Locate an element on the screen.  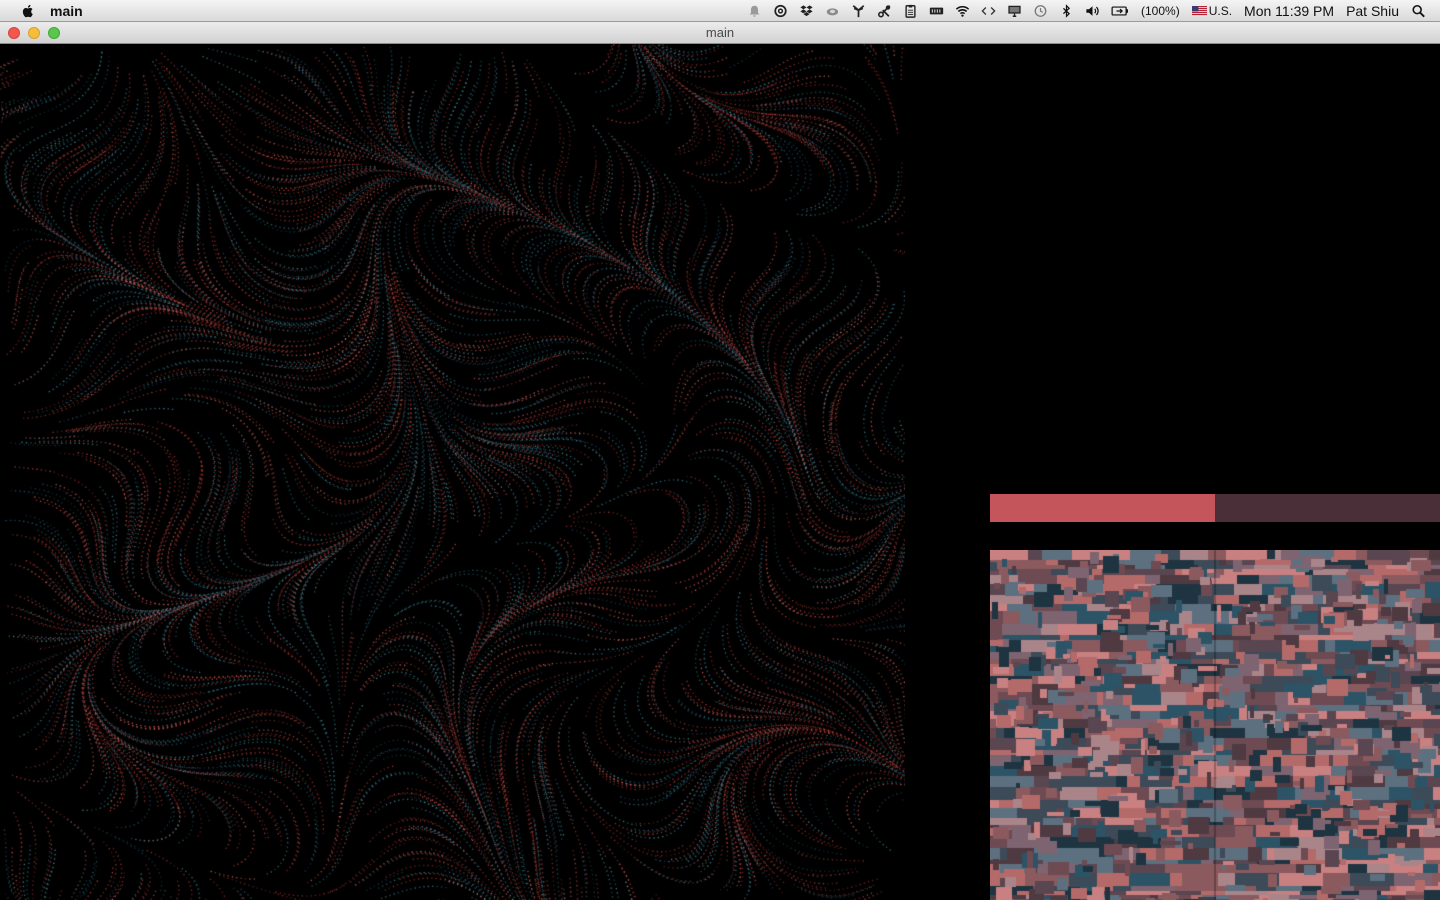
antenna-icon is located at coordinates (858, 11).